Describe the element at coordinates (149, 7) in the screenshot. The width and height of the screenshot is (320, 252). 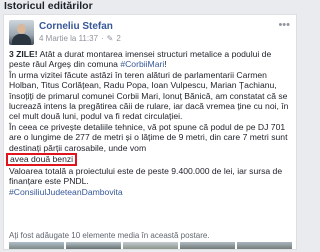
I see `section-title: Istoricul editărilor` at that location.